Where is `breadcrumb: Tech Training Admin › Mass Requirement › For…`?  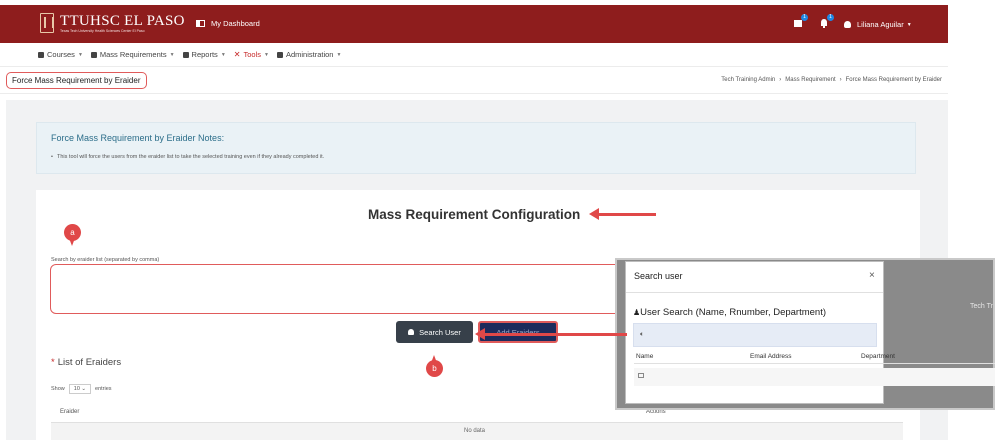
breadcrumb: Tech Training Admin › Mass Requirement › For… is located at coordinates (831, 80).